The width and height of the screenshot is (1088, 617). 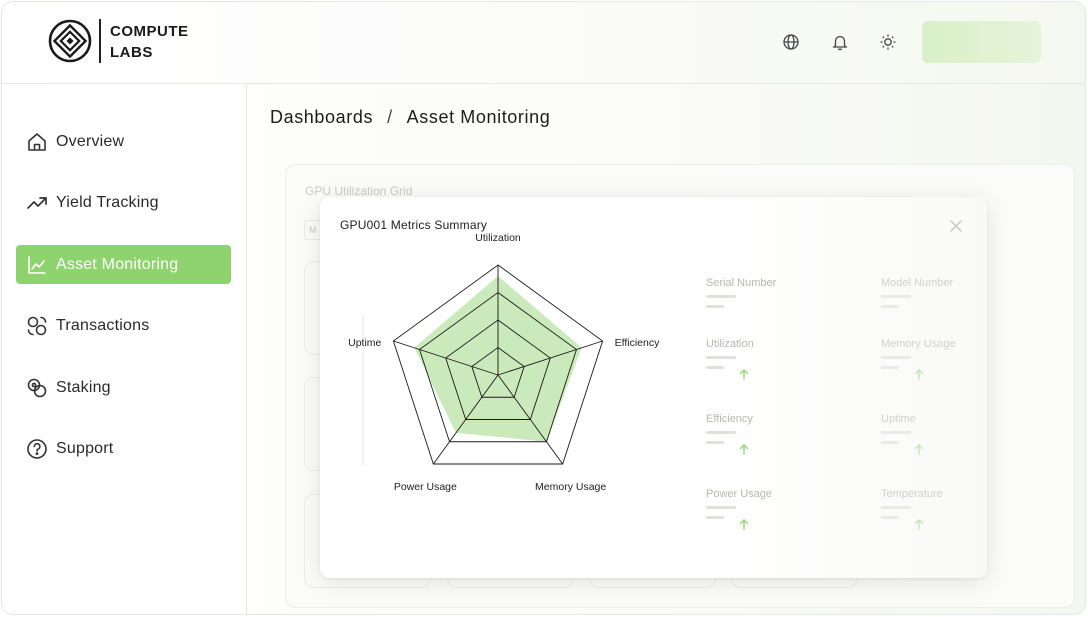 I want to click on sidebar-item-label: Support, so click(x=85, y=448).